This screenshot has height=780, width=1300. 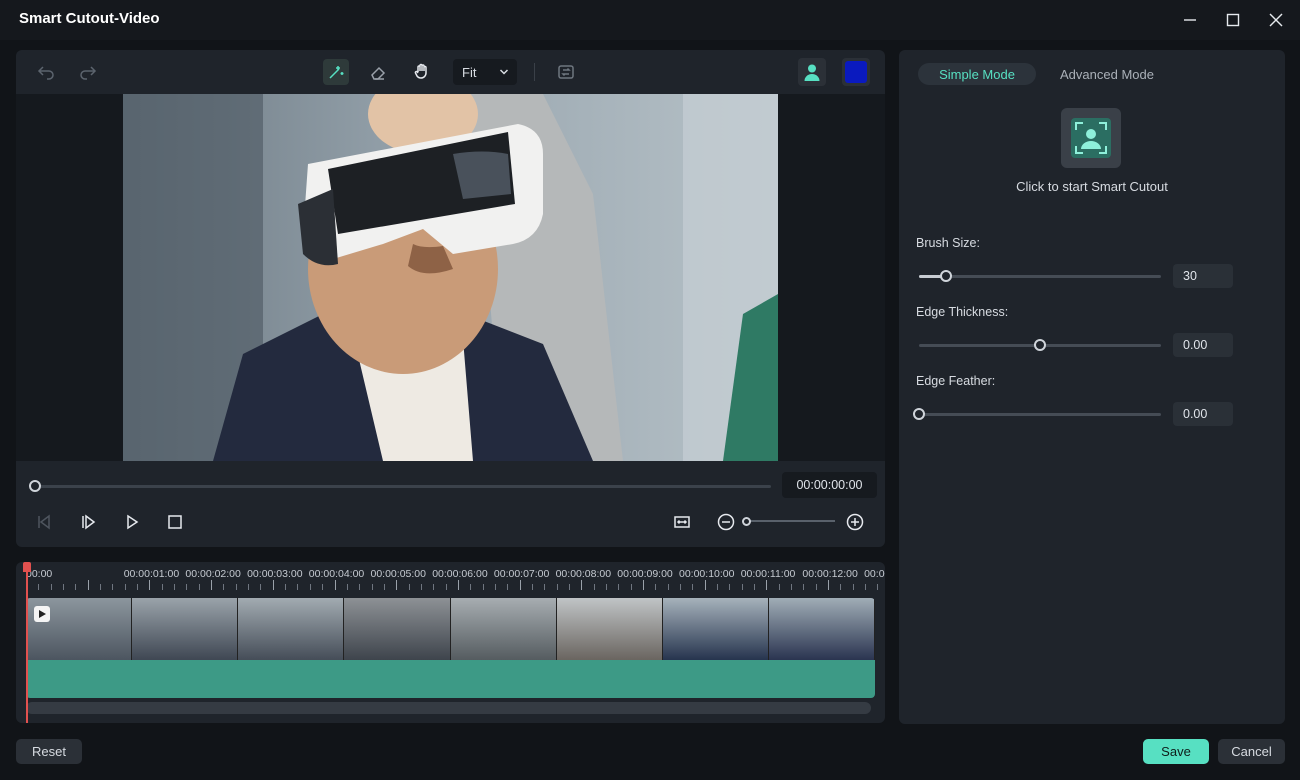 What do you see at coordinates (521, 574) in the screenshot?
I see `ruler-label: 00:00:07:00` at bounding box center [521, 574].